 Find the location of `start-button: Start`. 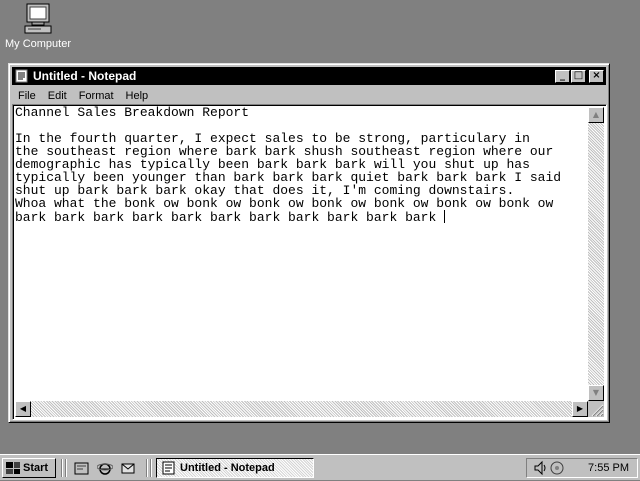

start-button: Start is located at coordinates (29, 468).